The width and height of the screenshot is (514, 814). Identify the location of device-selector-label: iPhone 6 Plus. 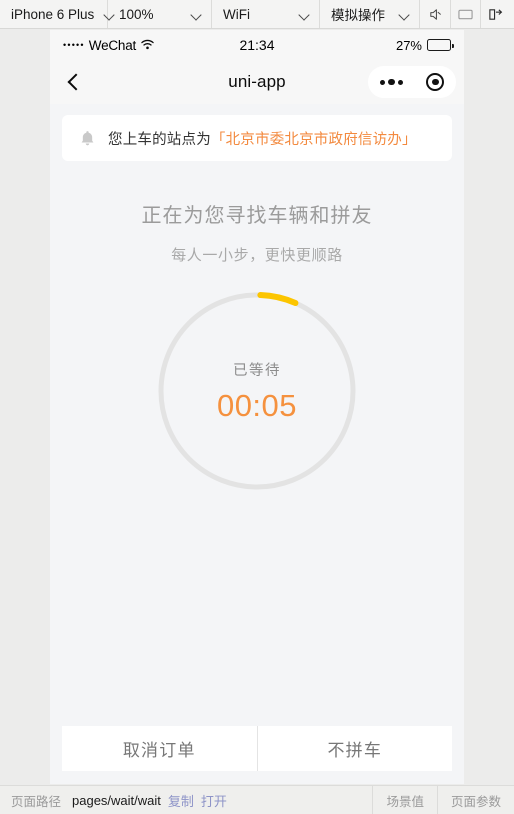
(53, 14).